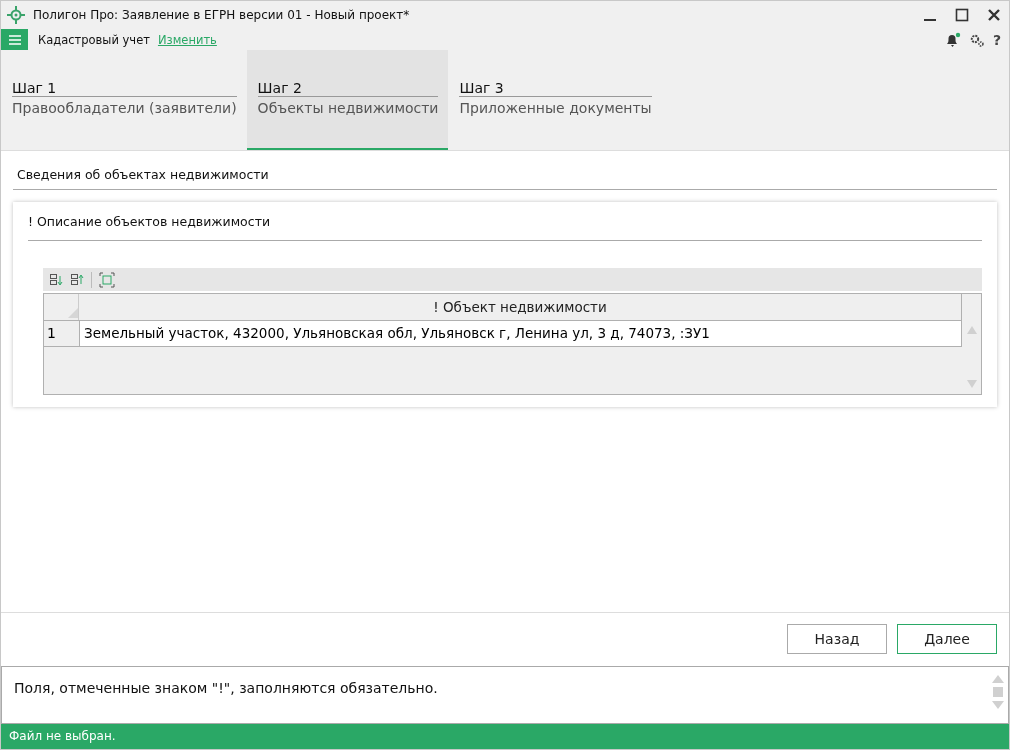 Image resolution: width=1010 pixels, height=750 pixels. What do you see at coordinates (947, 639) in the screenshot?
I see `next-button: Далее` at bounding box center [947, 639].